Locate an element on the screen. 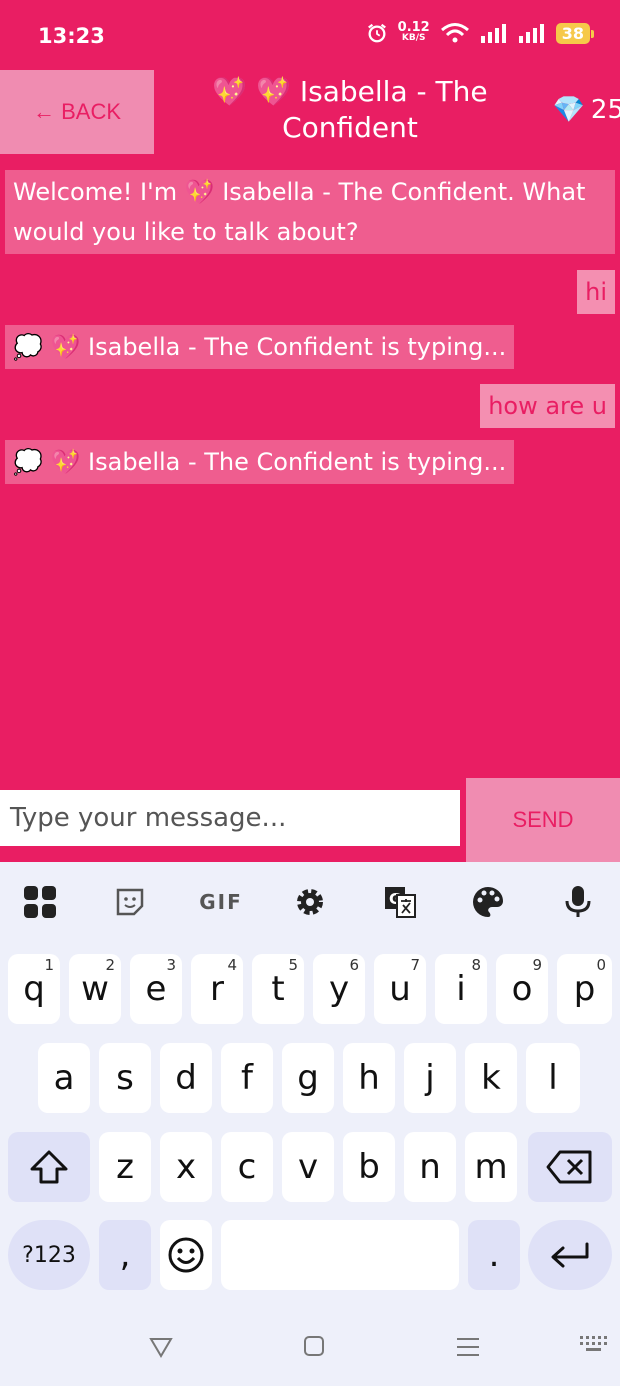 The image size is (620, 1386). shift-arrow-icon is located at coordinates (49, 1167).